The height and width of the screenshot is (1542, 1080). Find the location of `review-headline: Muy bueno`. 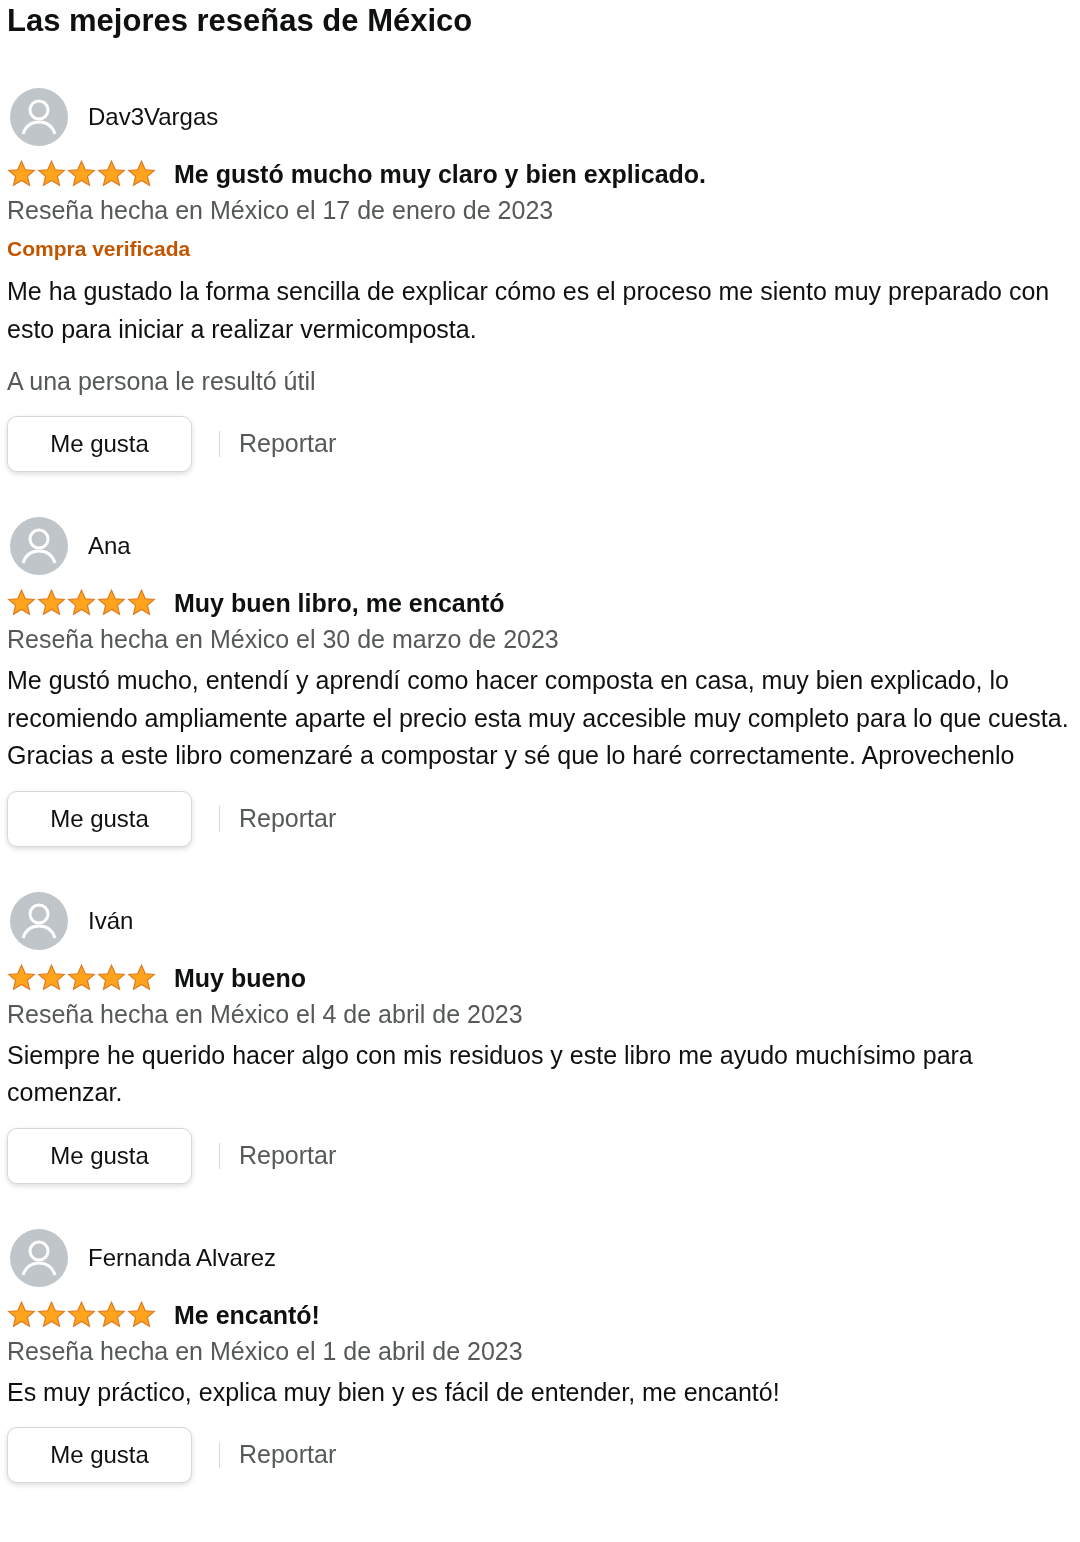

review-headline: Muy bueno is located at coordinates (240, 978).